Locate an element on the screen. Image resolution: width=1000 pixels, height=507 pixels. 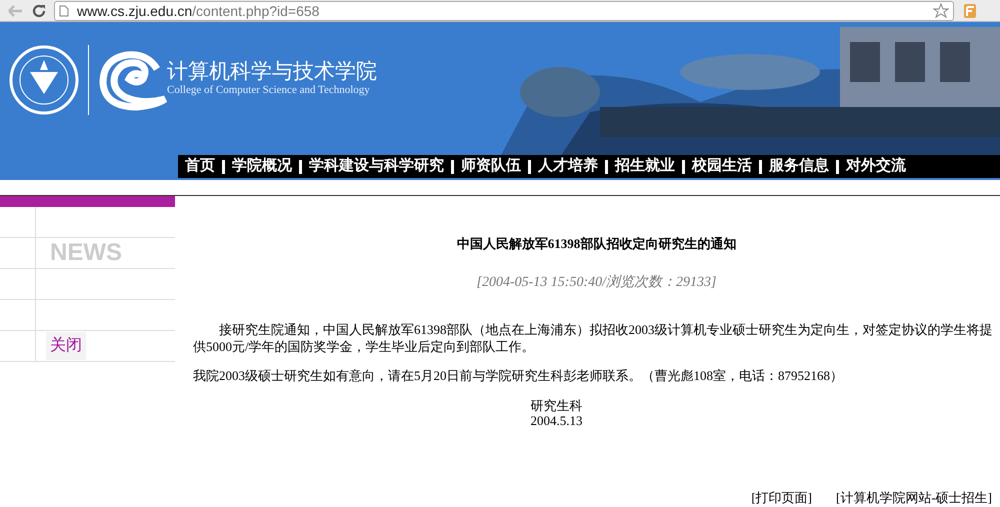
nav-link: 对外交流 is located at coordinates (876, 166).